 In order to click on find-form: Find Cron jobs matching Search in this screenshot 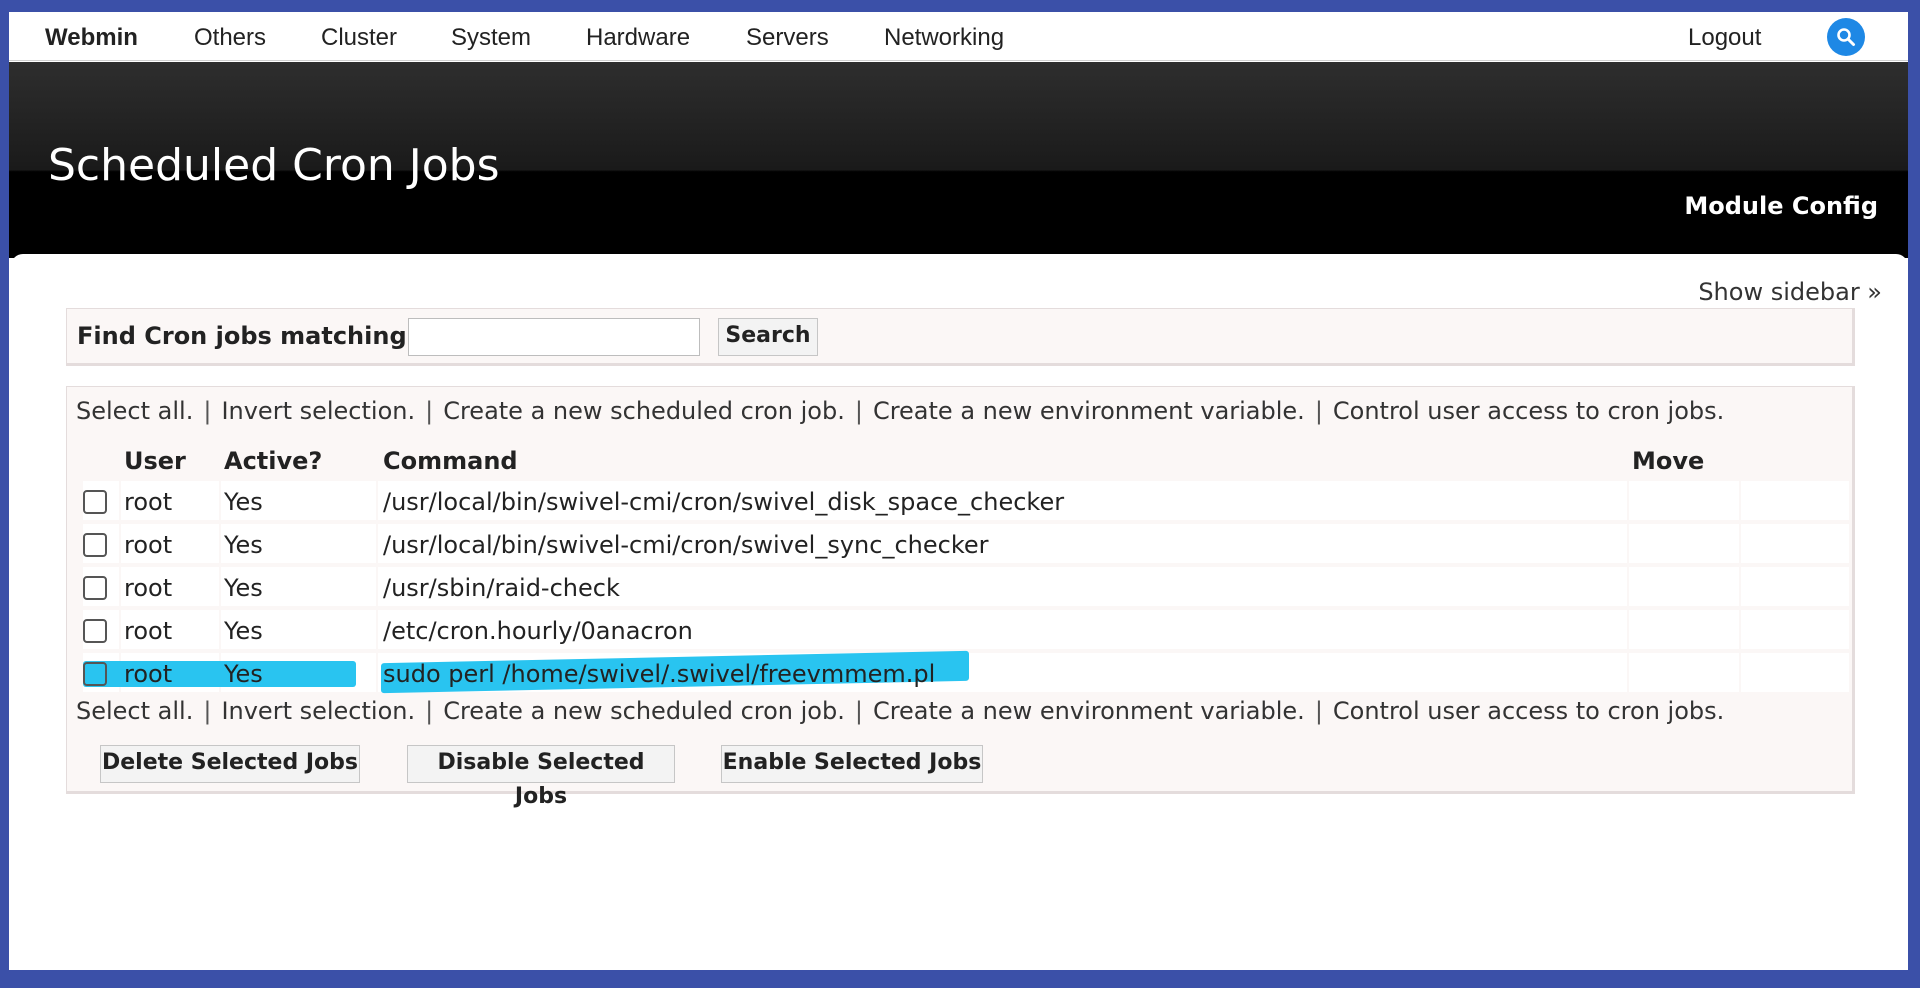, I will do `click(960, 337)`.